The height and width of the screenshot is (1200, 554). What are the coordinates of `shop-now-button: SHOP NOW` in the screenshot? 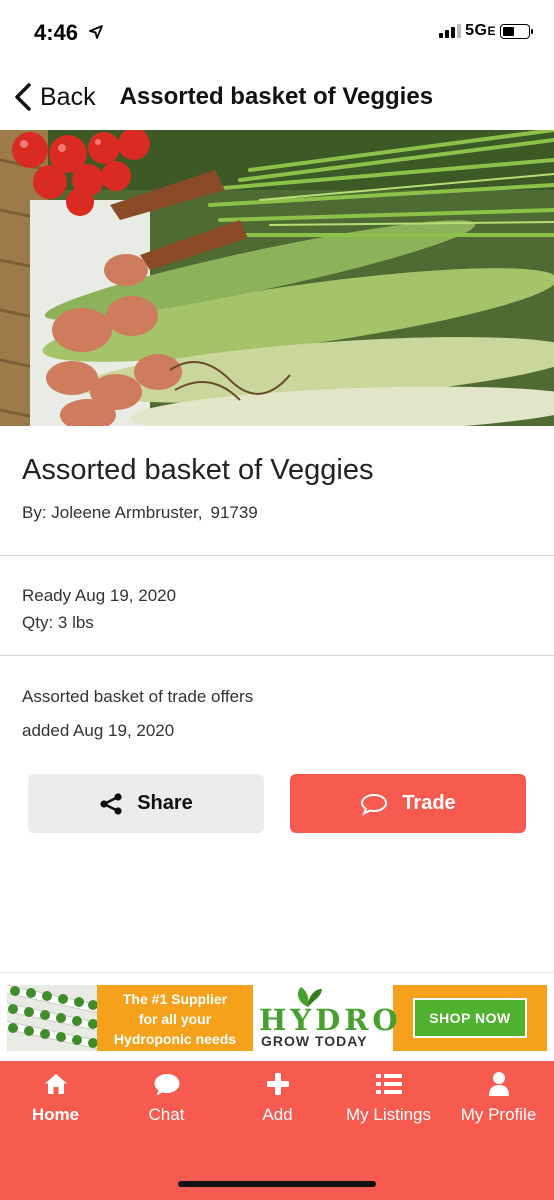 It's located at (470, 1018).